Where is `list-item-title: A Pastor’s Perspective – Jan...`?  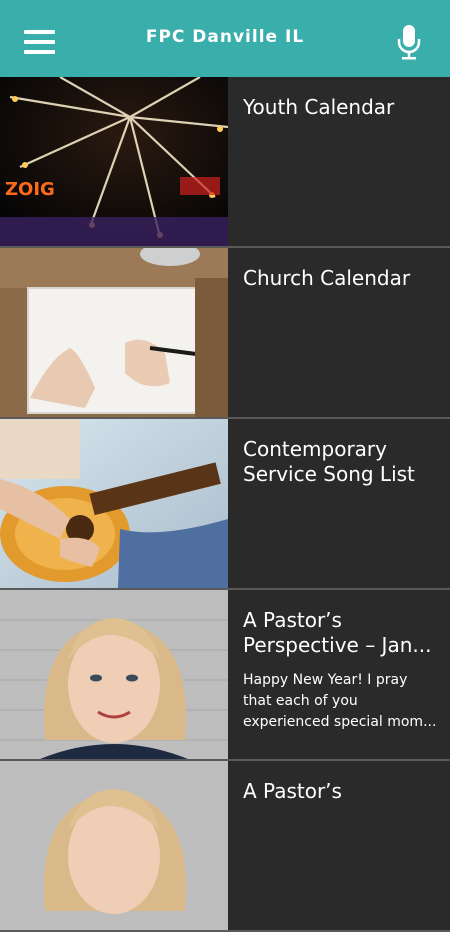 list-item-title: A Pastor’s Perspective – Jan... is located at coordinates (337, 632).